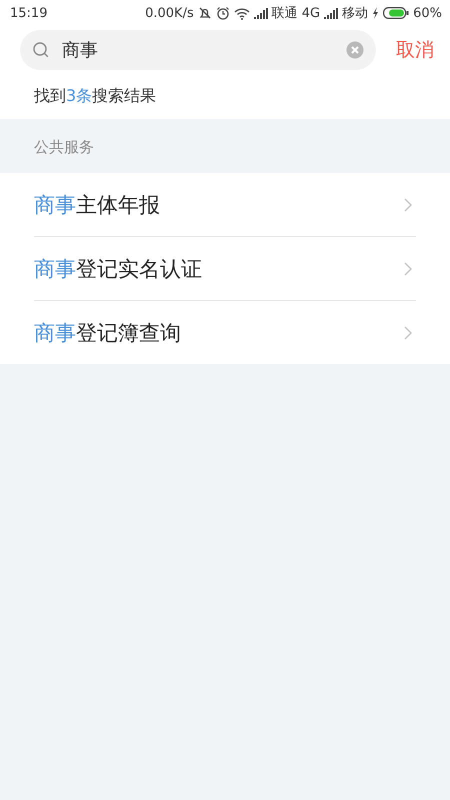 The image size is (450, 800). I want to click on section-title: 公共服务, so click(64, 147).